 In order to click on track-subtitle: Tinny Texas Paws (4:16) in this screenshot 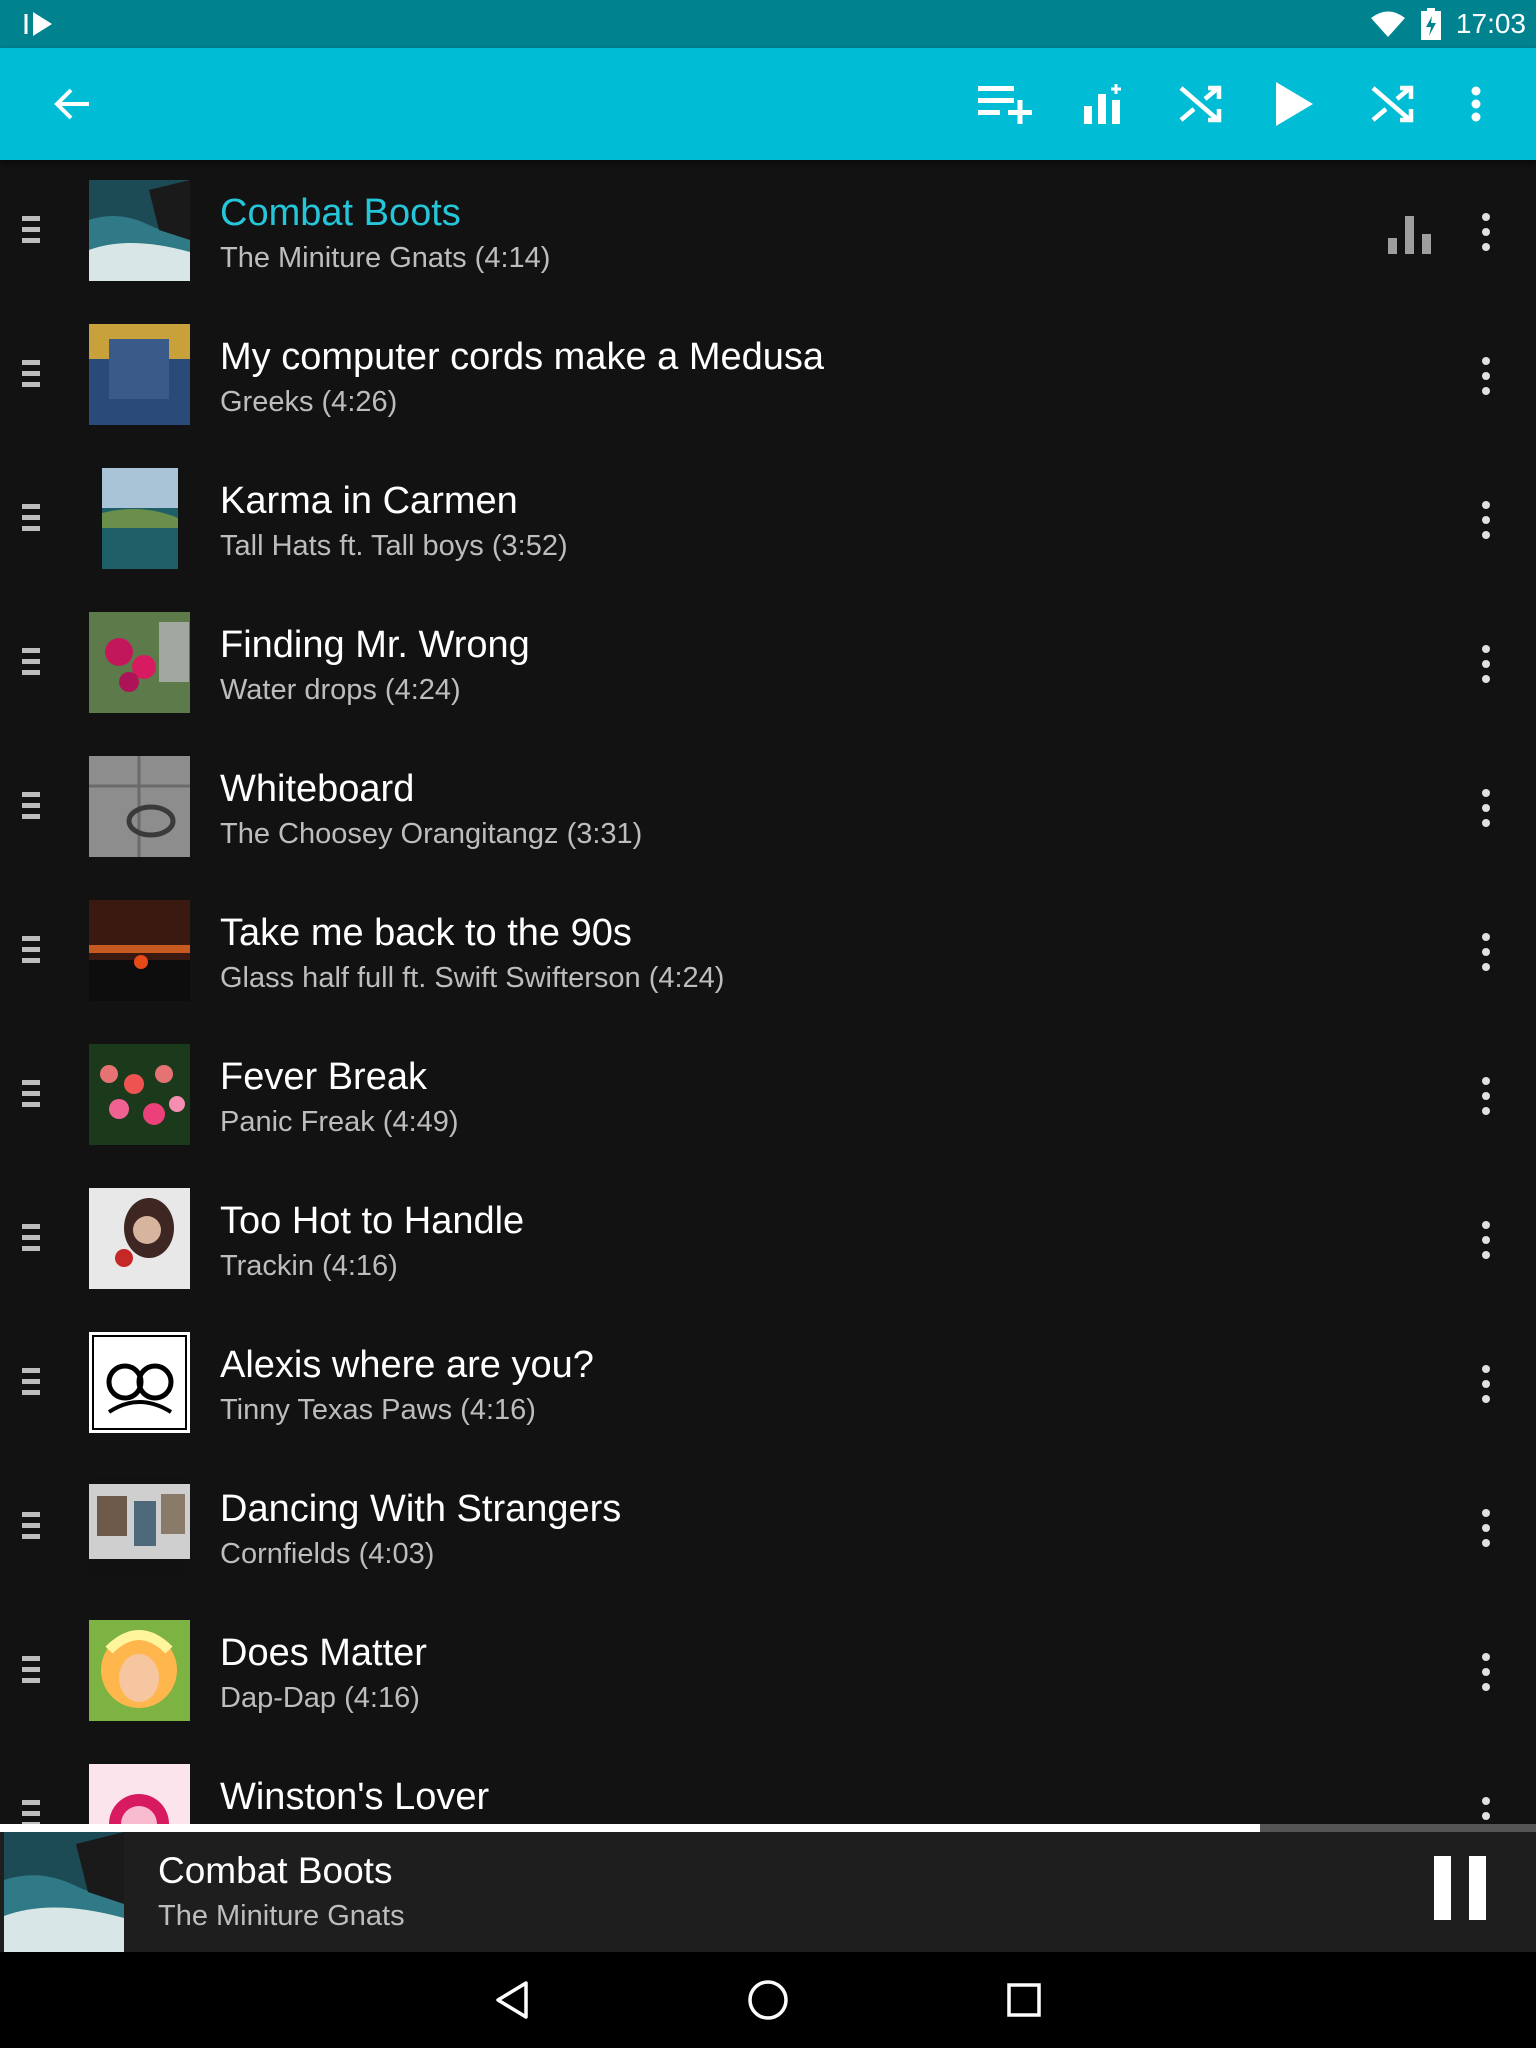, I will do `click(378, 1410)`.